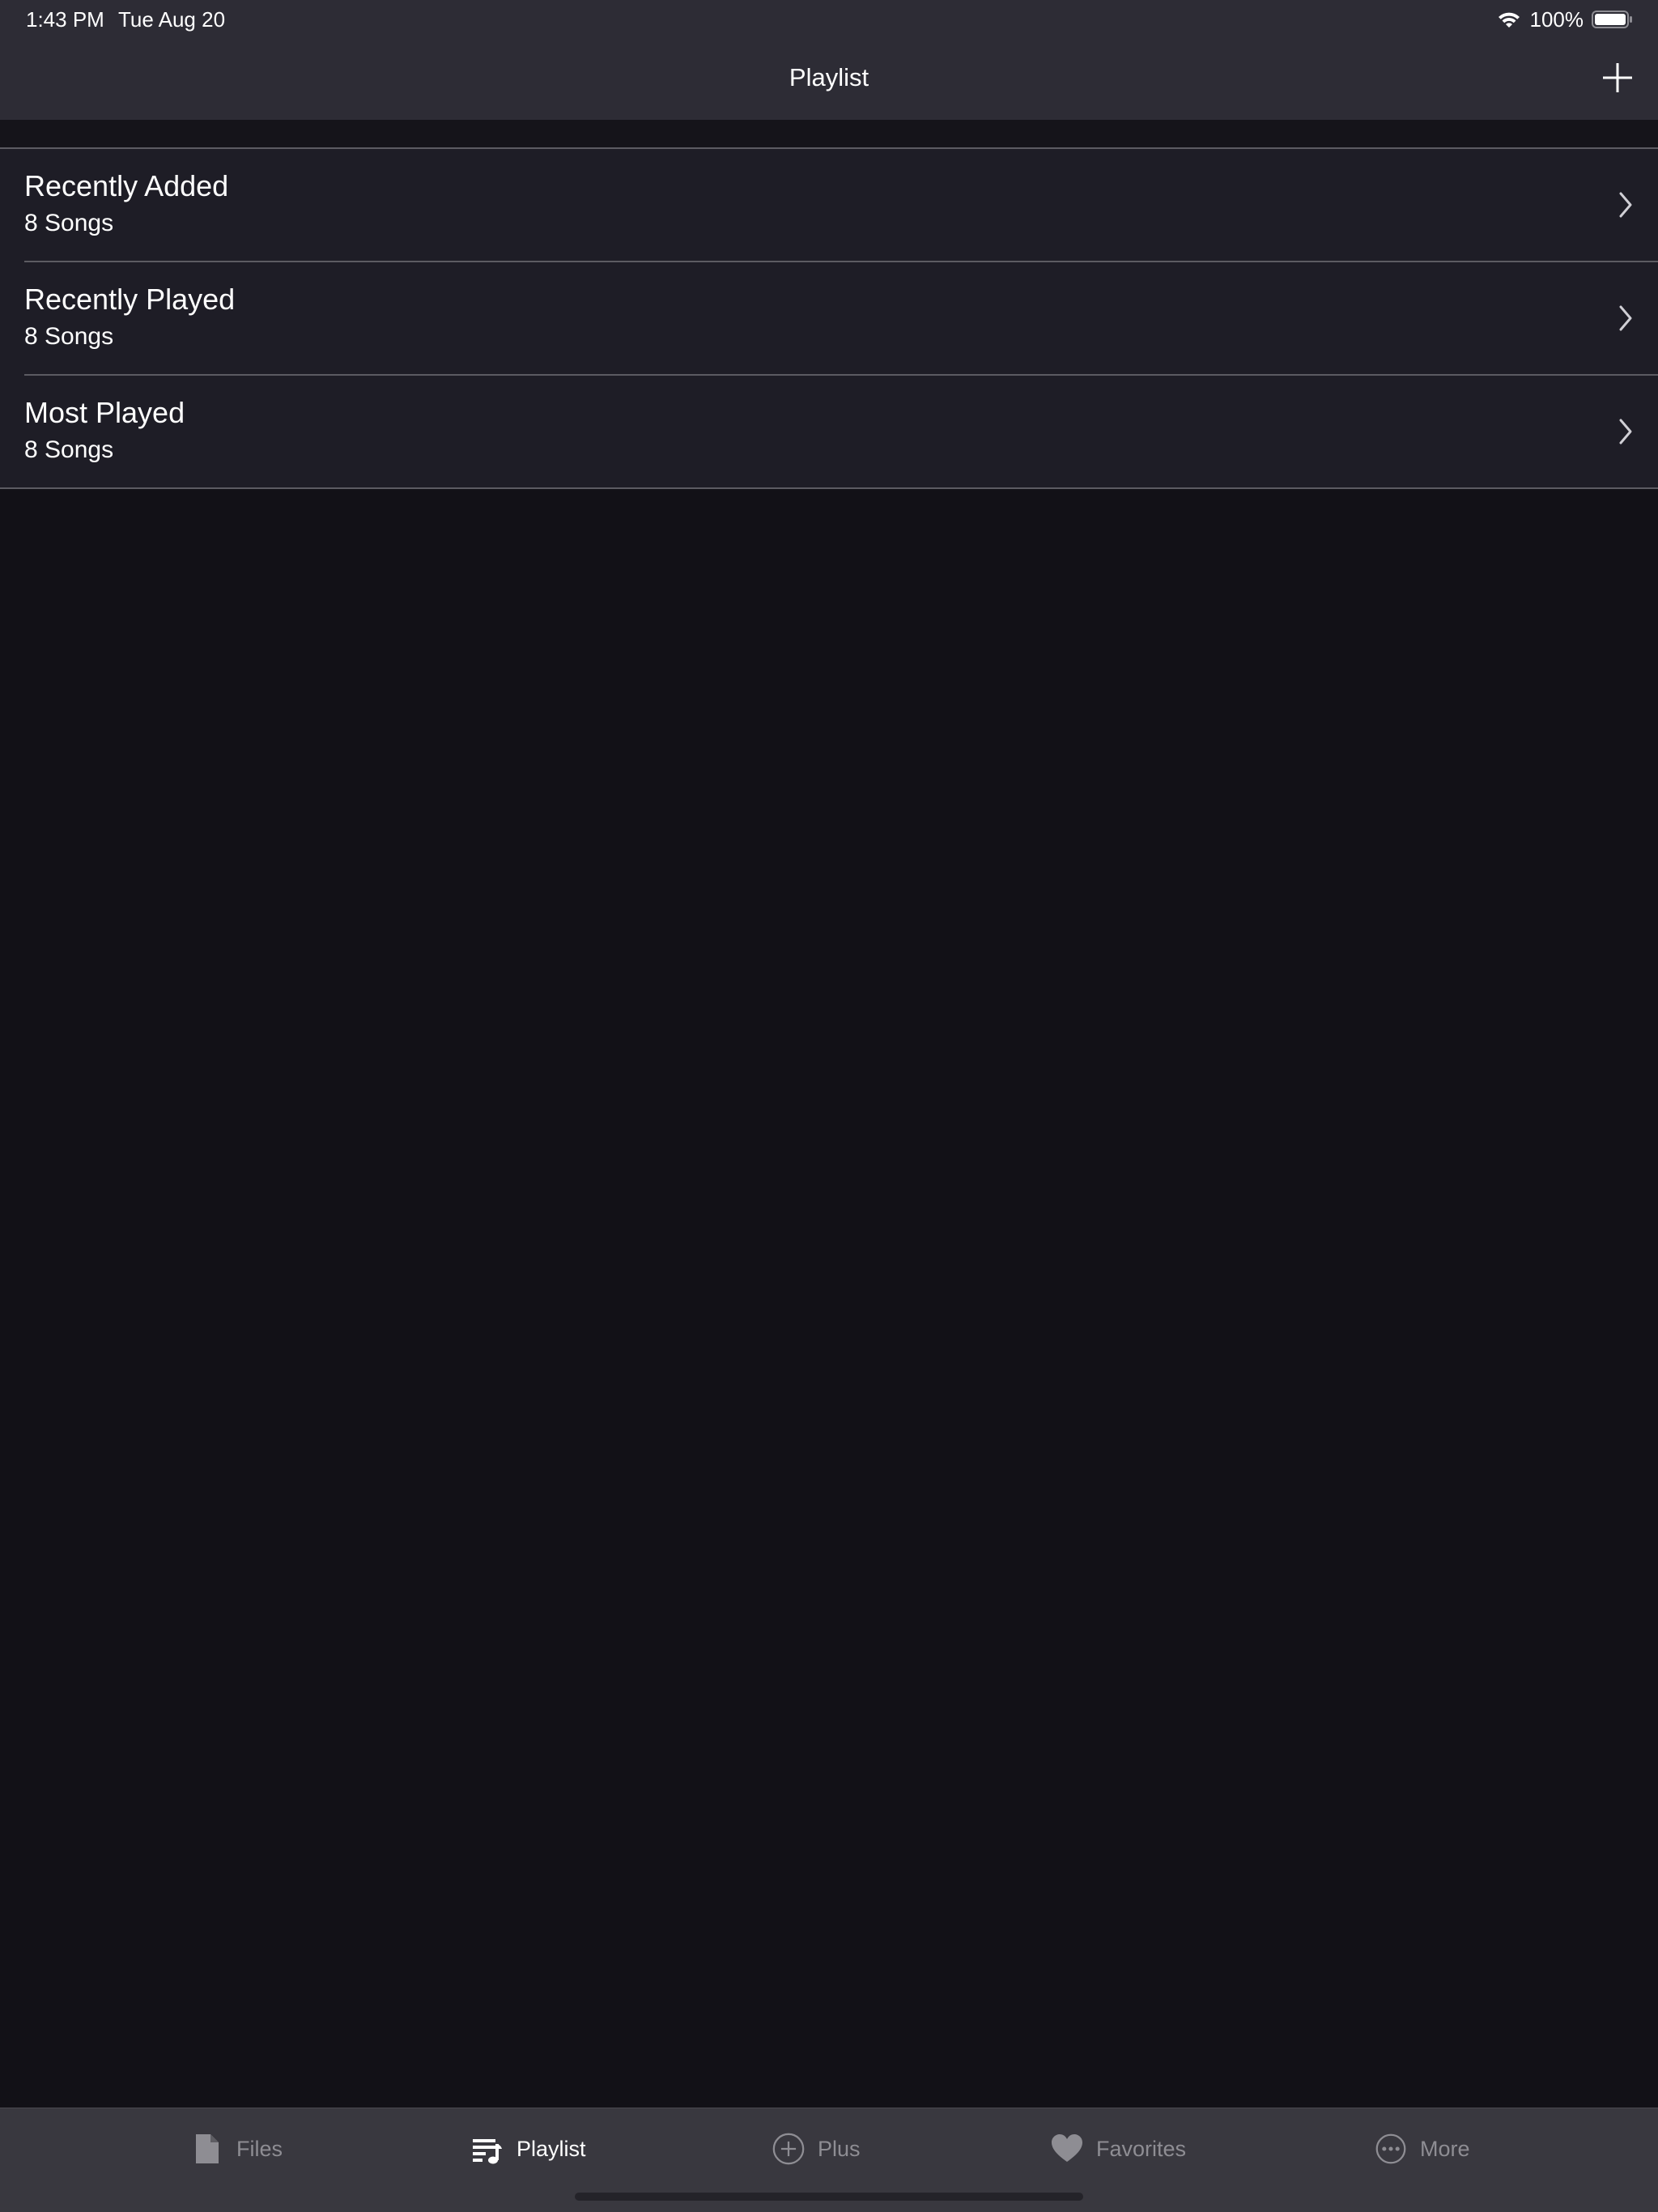  Describe the element at coordinates (551, 2149) in the screenshot. I see `tab-label: Playlist` at that location.